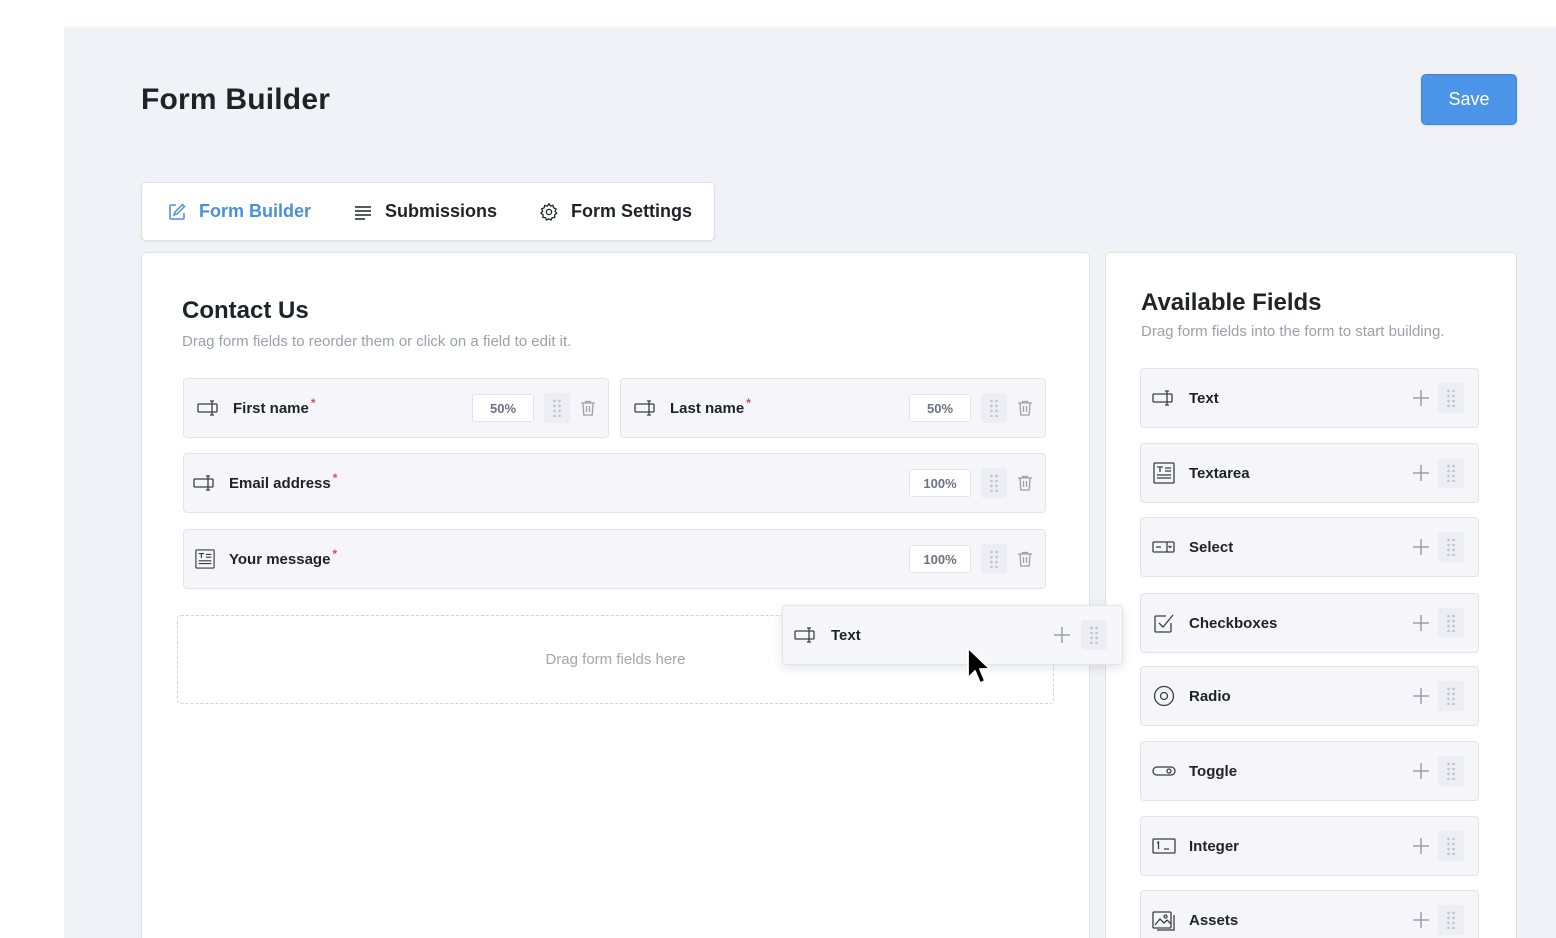 The width and height of the screenshot is (1556, 938). What do you see at coordinates (1213, 771) in the screenshot?
I see `field-label: Toggle` at bounding box center [1213, 771].